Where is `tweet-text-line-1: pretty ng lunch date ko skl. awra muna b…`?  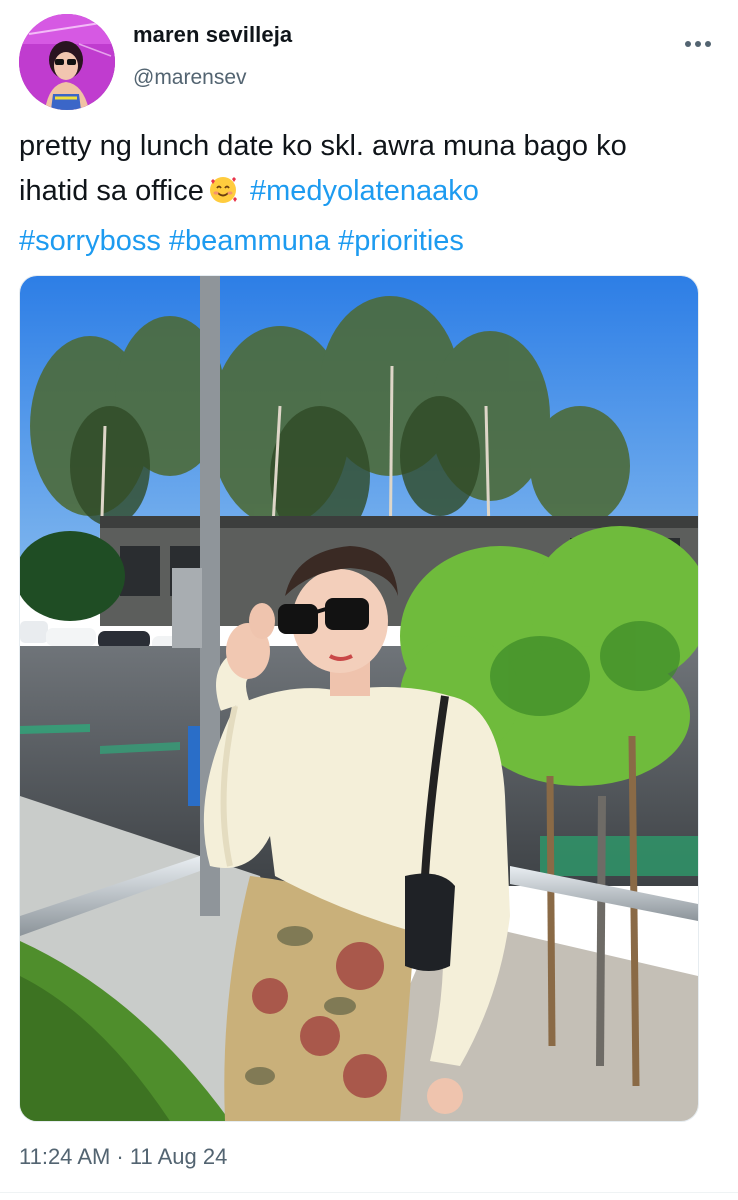
tweet-text-line-1: pretty ng lunch date ko skl. awra muna b… is located at coordinates (323, 146).